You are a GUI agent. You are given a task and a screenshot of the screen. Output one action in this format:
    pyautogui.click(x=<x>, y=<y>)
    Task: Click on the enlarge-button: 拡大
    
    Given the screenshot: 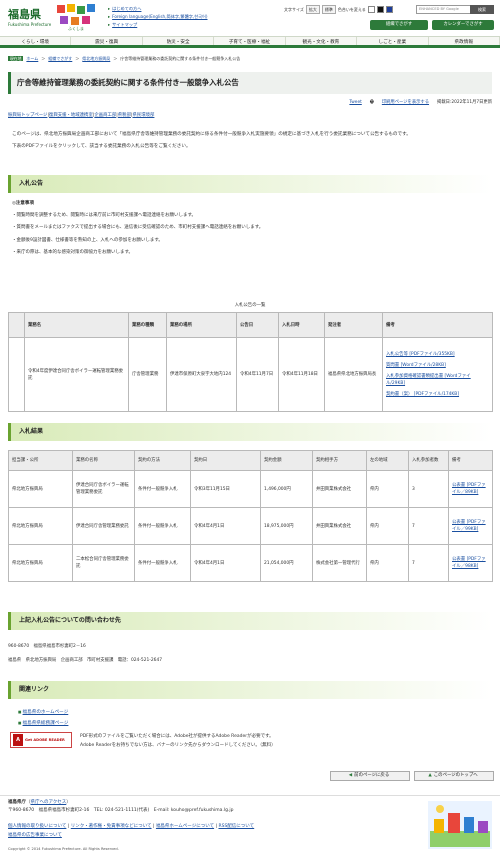 What is the action you would take?
    pyautogui.click(x=312, y=10)
    